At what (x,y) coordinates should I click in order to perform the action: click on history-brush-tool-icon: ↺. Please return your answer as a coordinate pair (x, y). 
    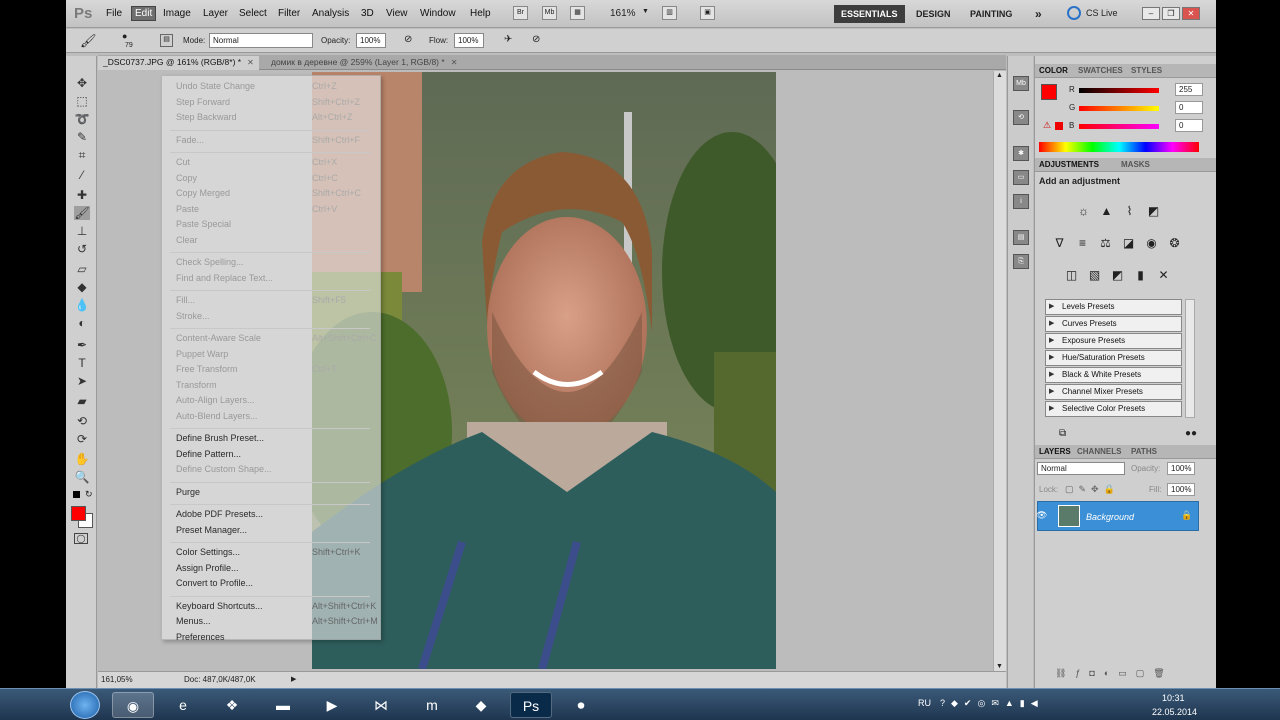
    Looking at the image, I should click on (82, 249).